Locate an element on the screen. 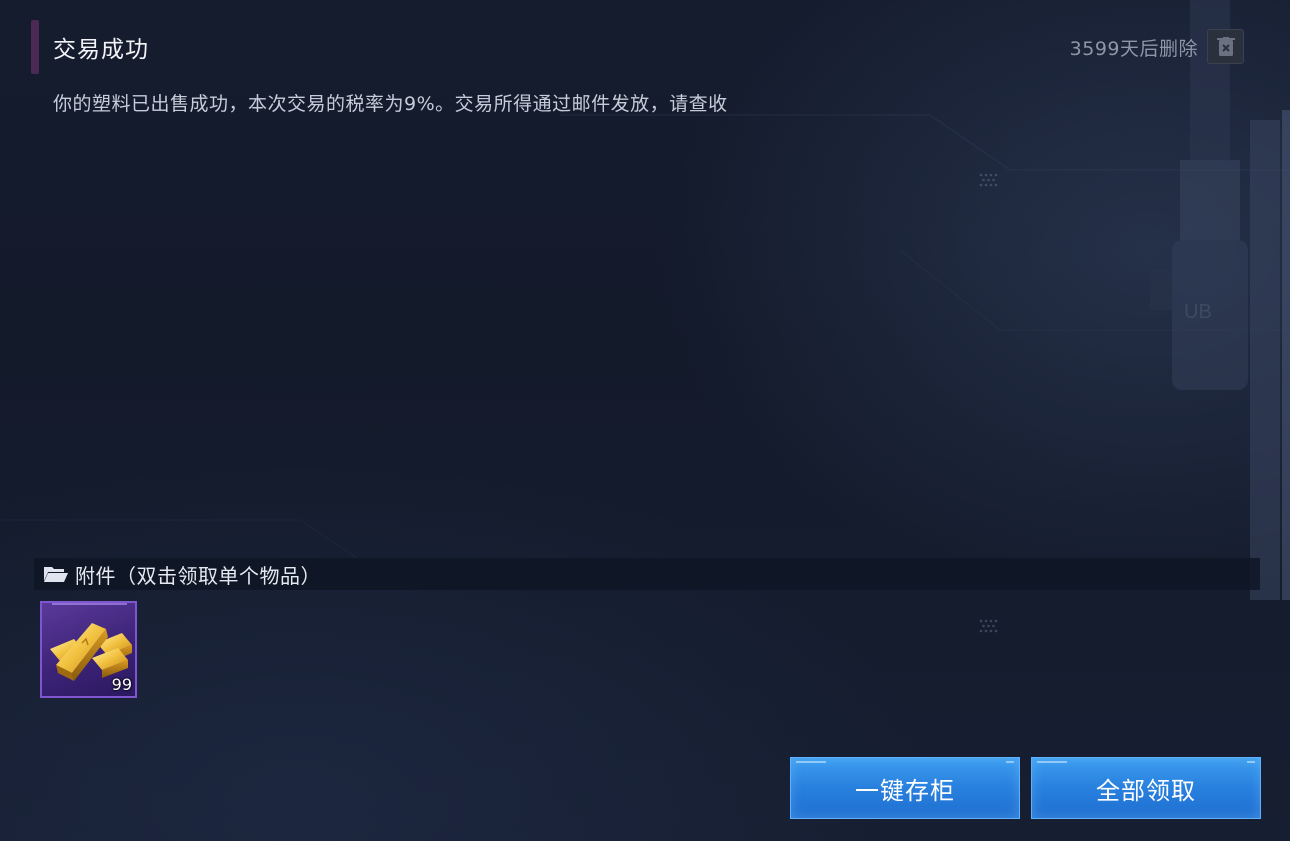  attachment-item: 99 is located at coordinates (88, 649).